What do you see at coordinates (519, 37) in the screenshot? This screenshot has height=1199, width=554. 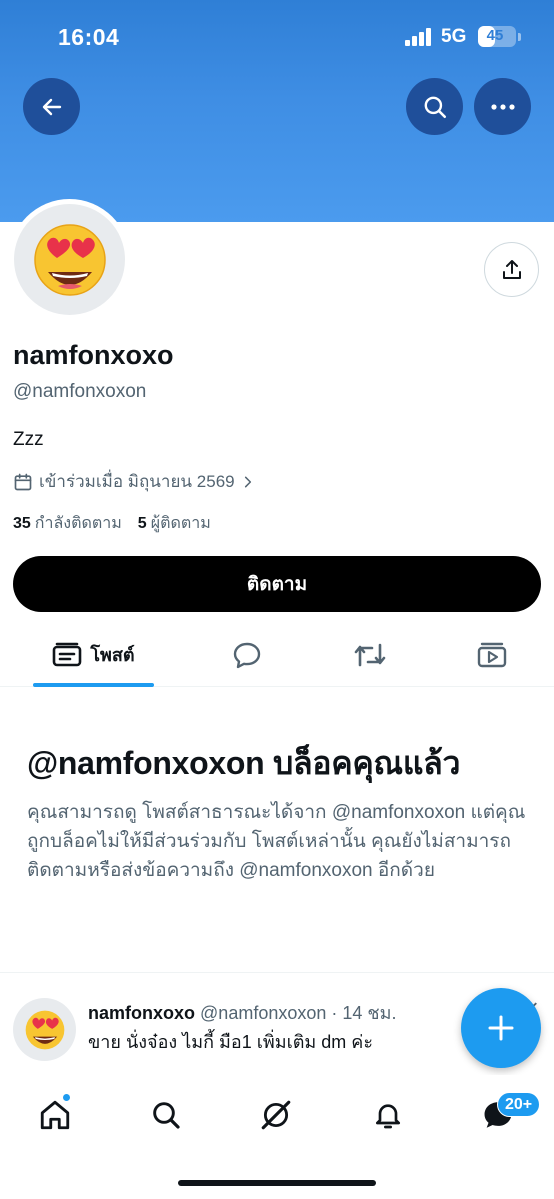 I see `battery-nub` at bounding box center [519, 37].